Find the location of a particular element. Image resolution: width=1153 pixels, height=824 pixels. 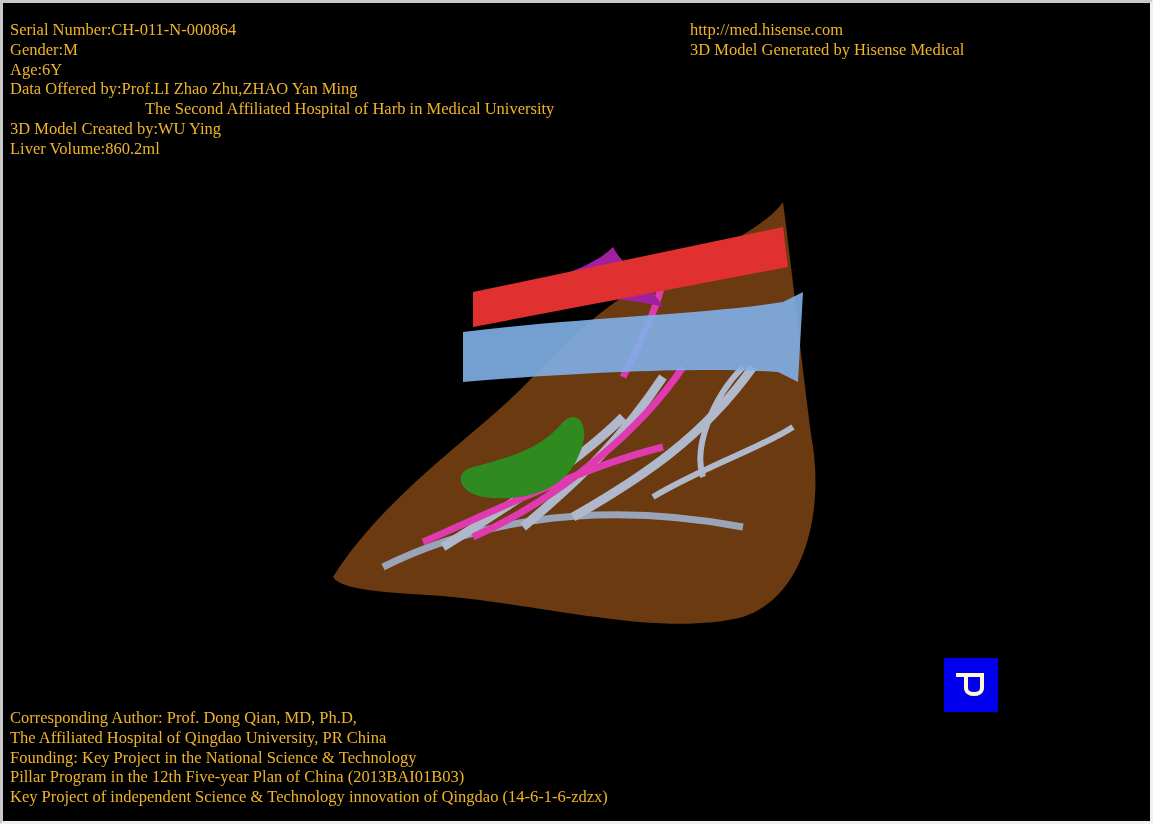

info-text: Gender:M is located at coordinates (44, 49).